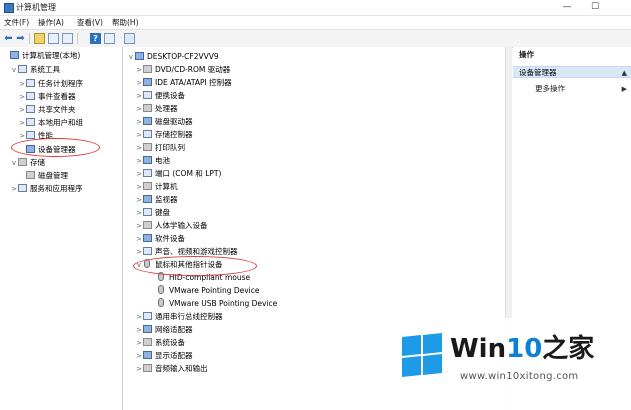 The height and width of the screenshot is (410, 631). I want to click on nav-tree-item: > 任务计划程序, so click(50, 84).